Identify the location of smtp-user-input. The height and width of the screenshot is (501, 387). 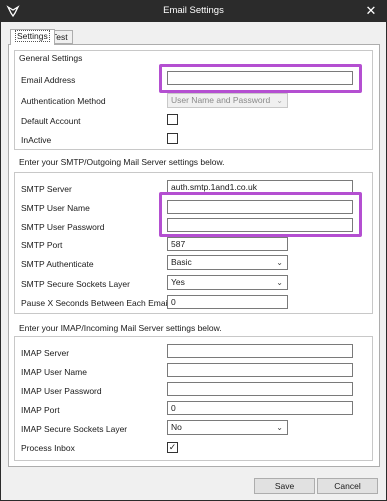
(260, 207).